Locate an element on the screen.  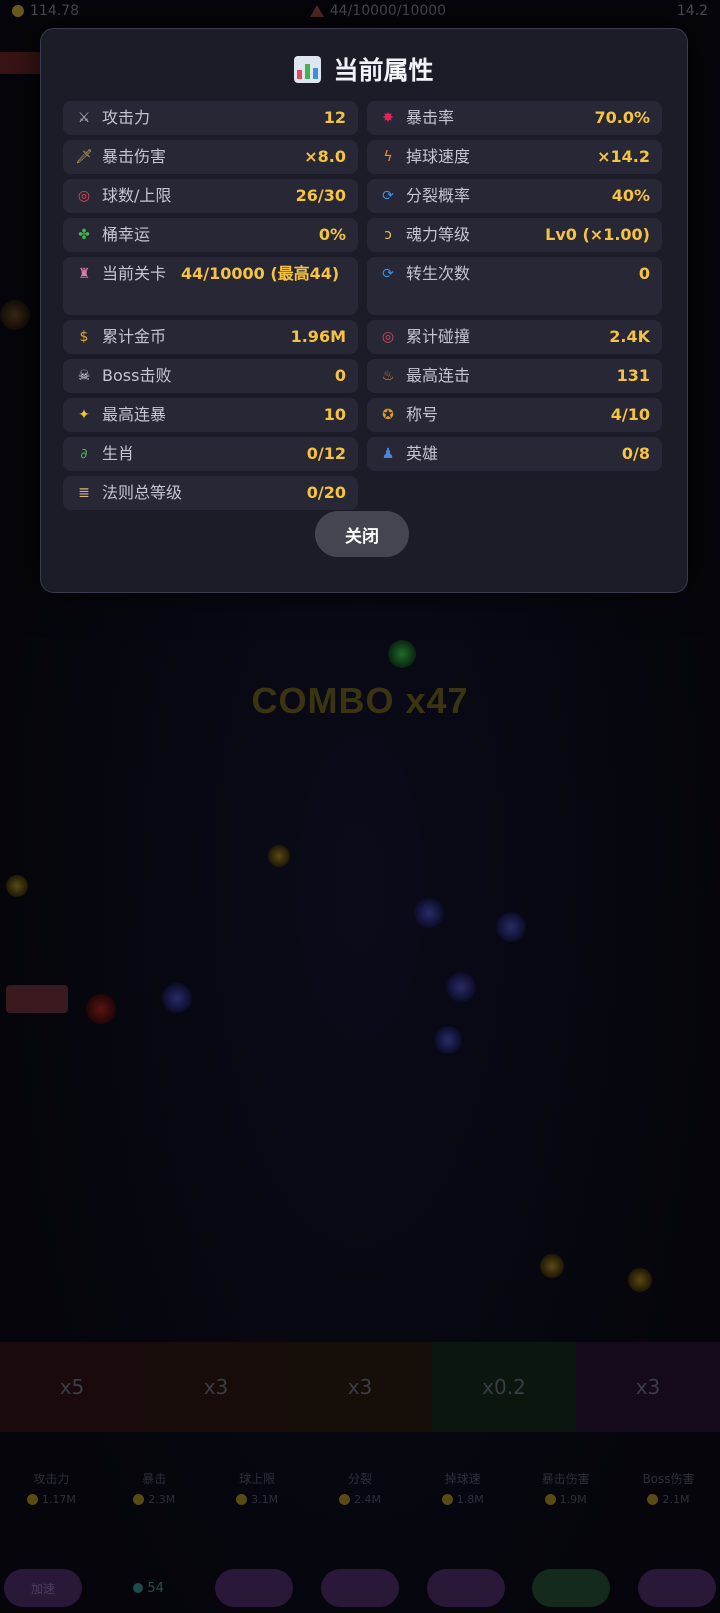
upgrade-price: 2.3M is located at coordinates (154, 1499).